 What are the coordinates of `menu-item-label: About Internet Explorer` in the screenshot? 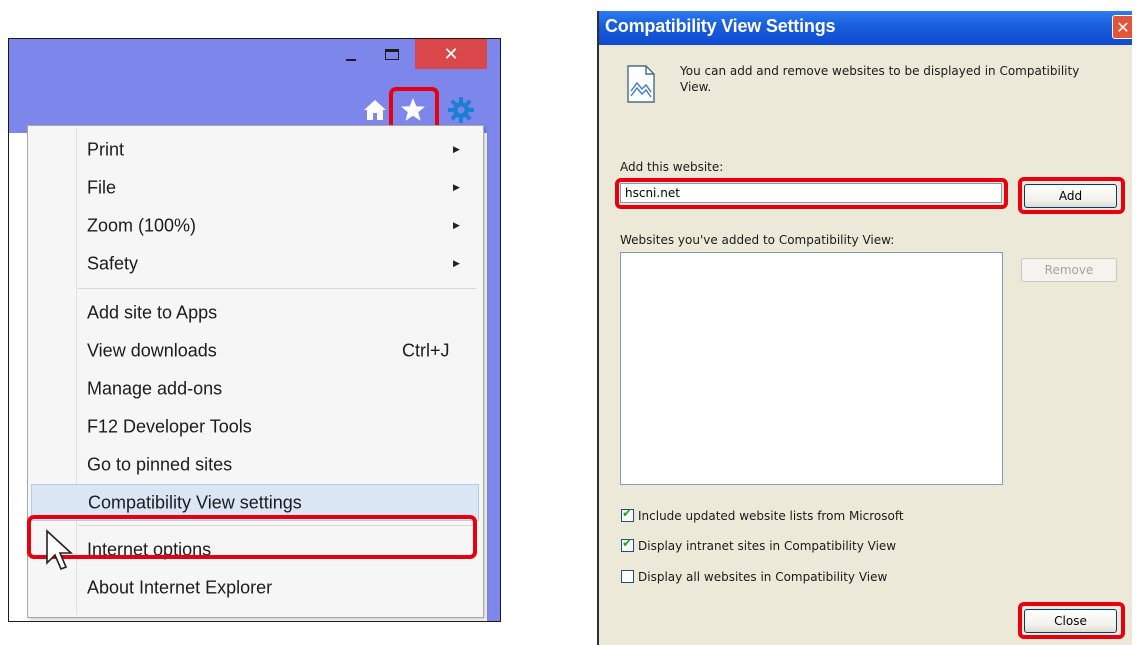 It's located at (180, 587).